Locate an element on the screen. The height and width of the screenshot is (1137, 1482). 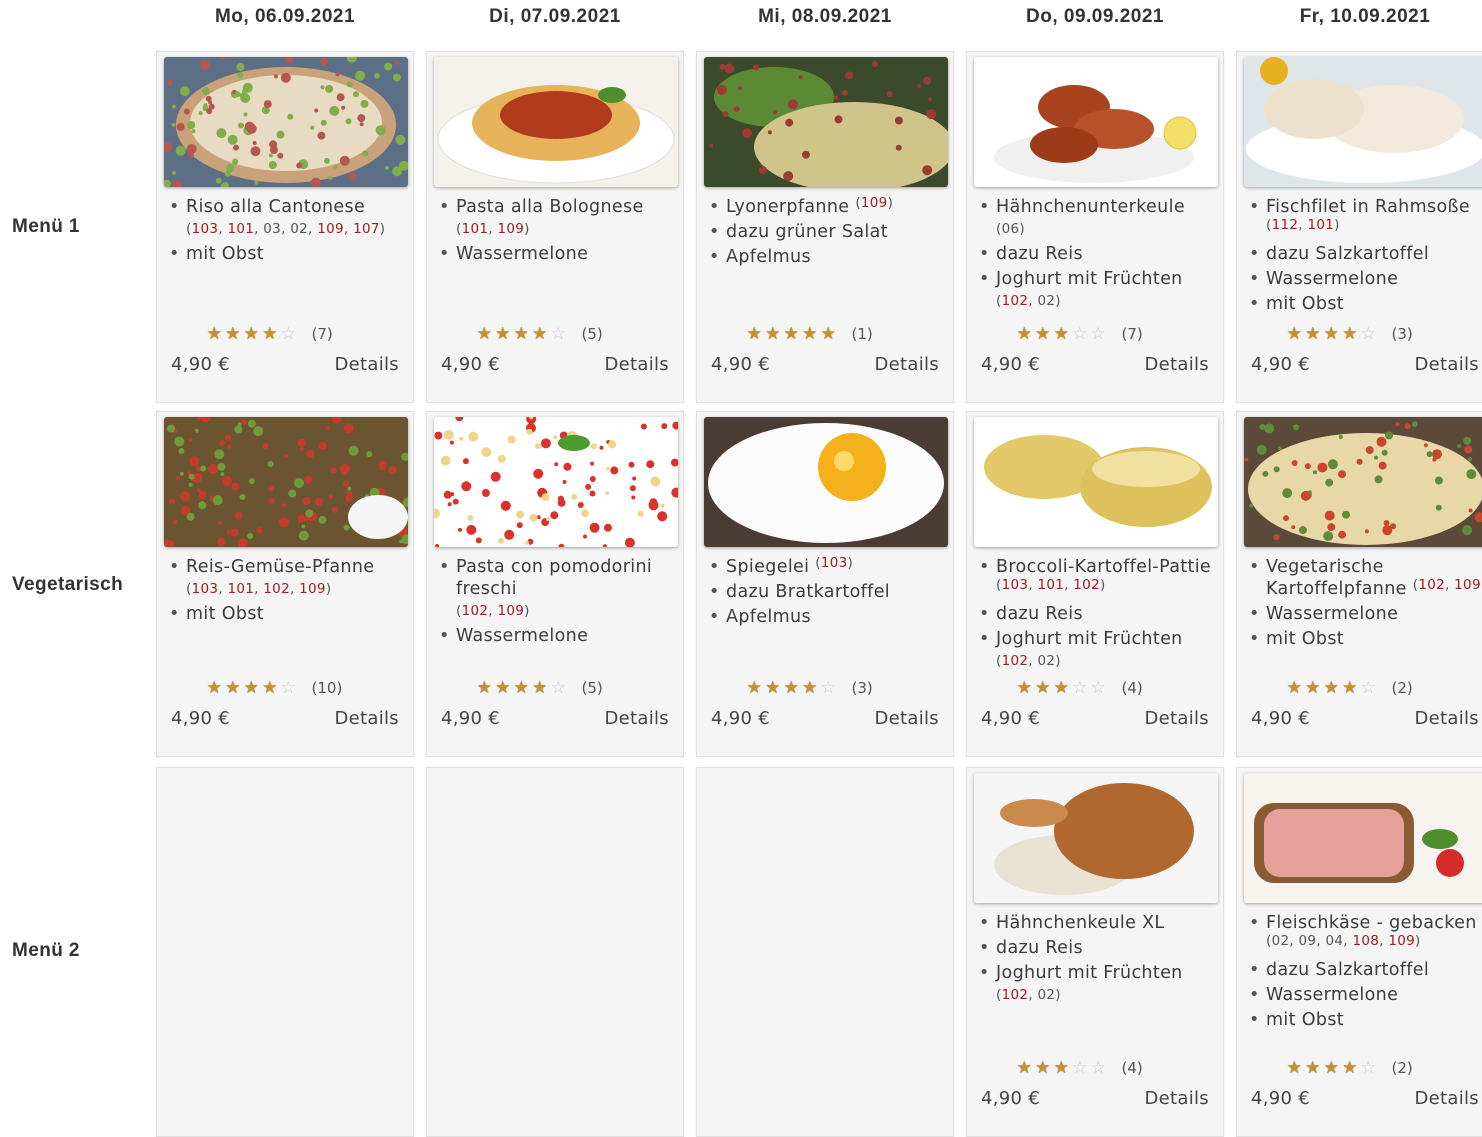
chicken-legs-photo is located at coordinates (1096, 122).